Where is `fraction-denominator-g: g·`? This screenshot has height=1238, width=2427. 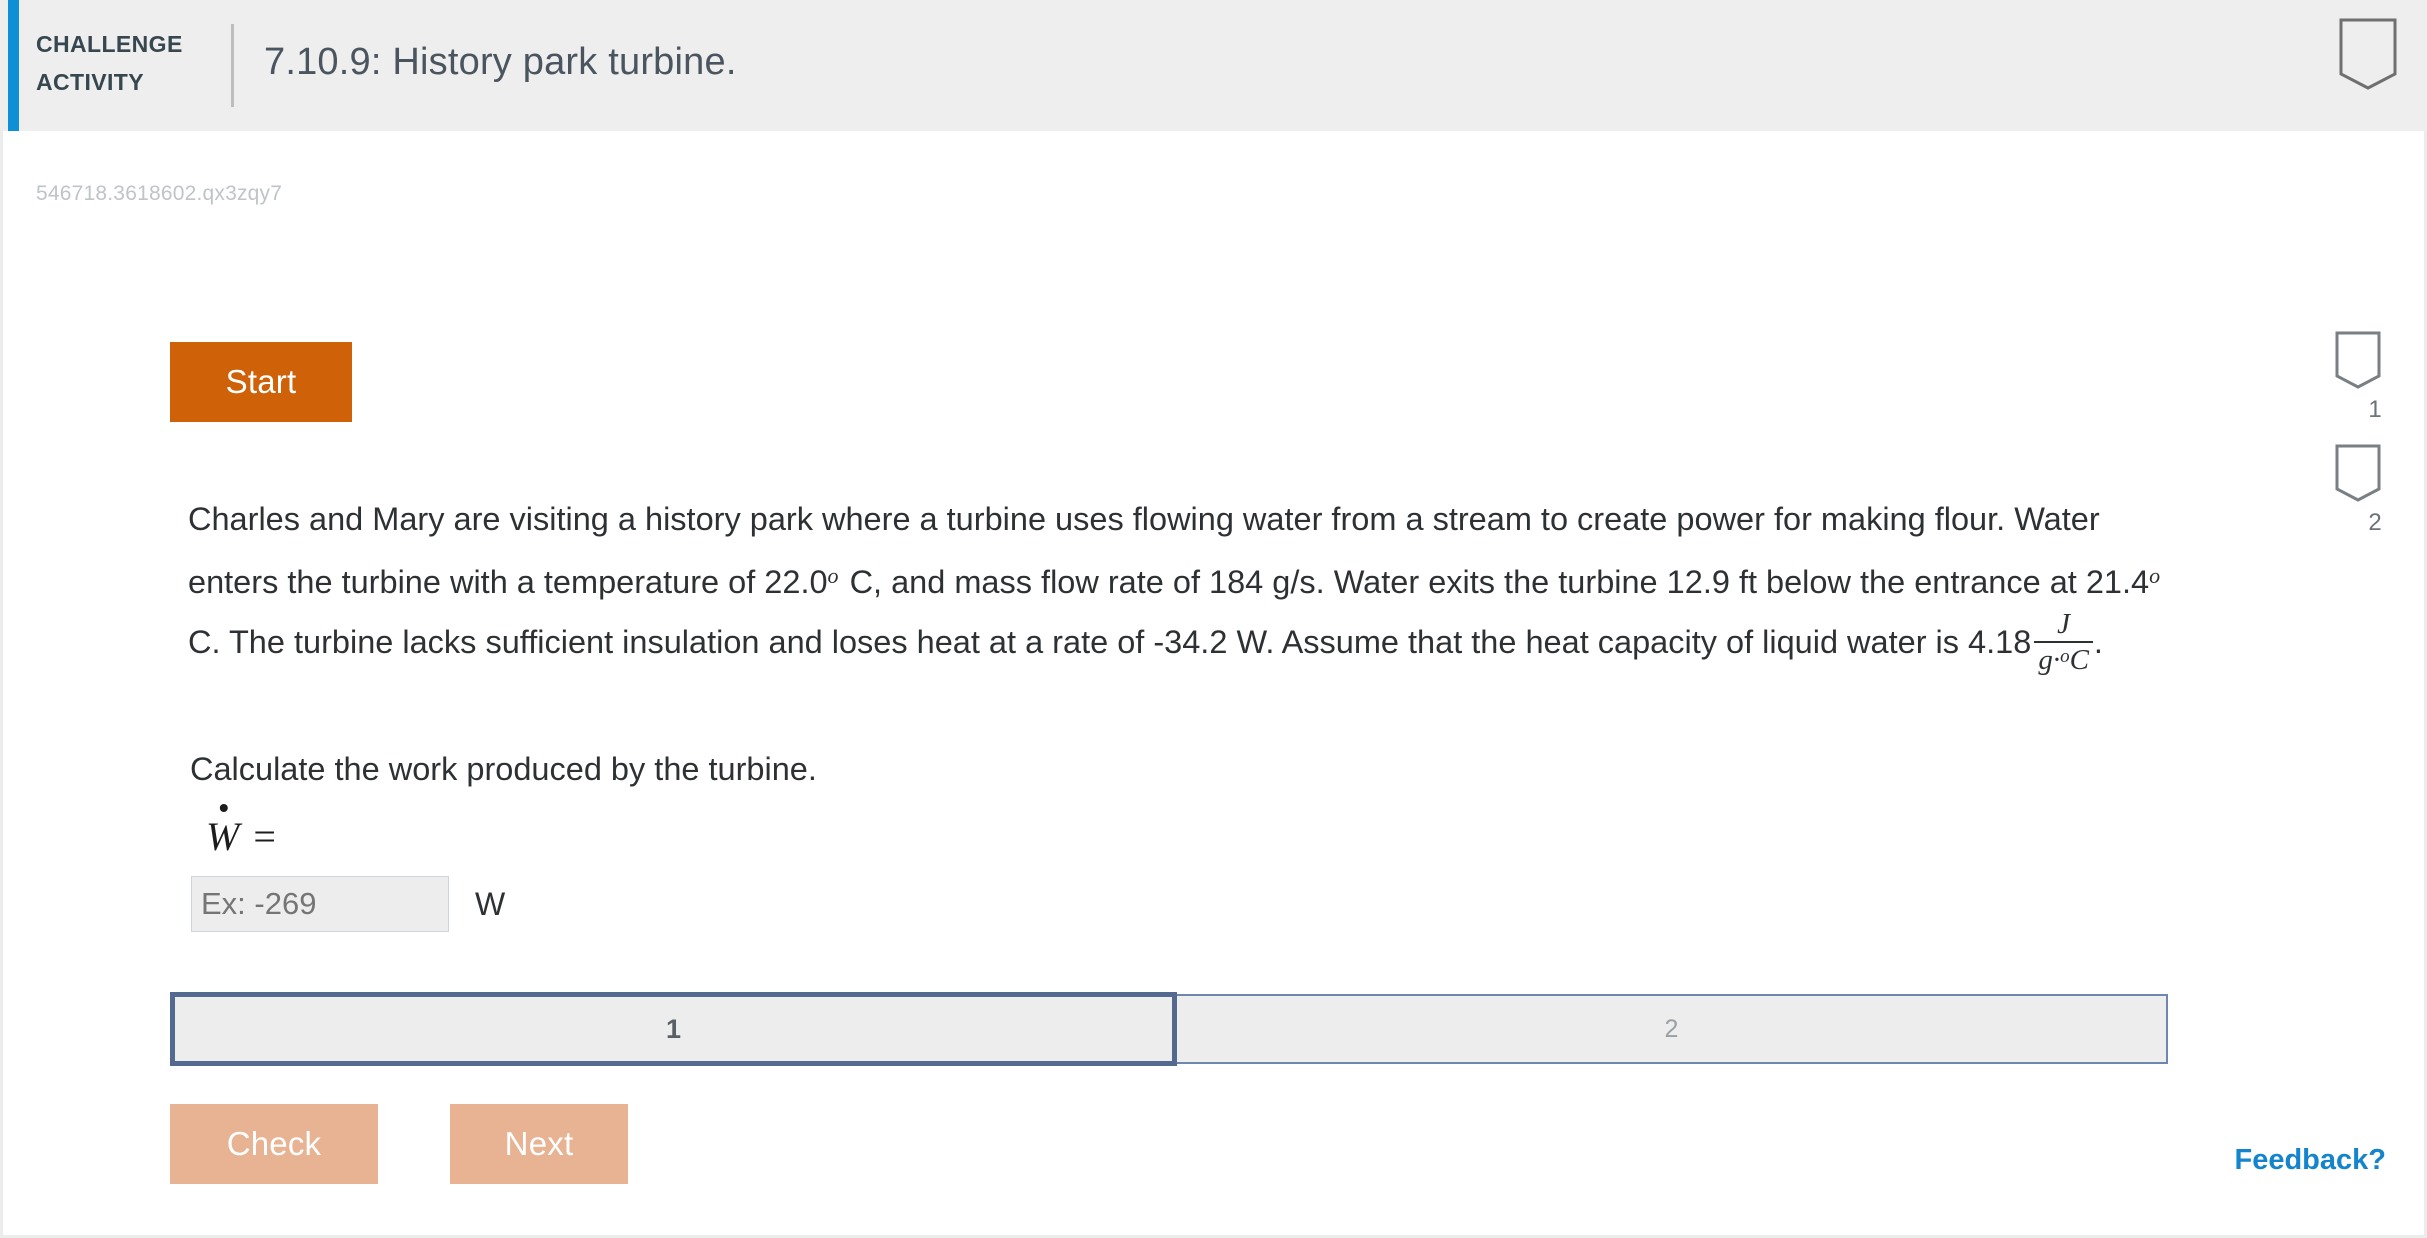
fraction-denominator-g: g· is located at coordinates (2049, 660).